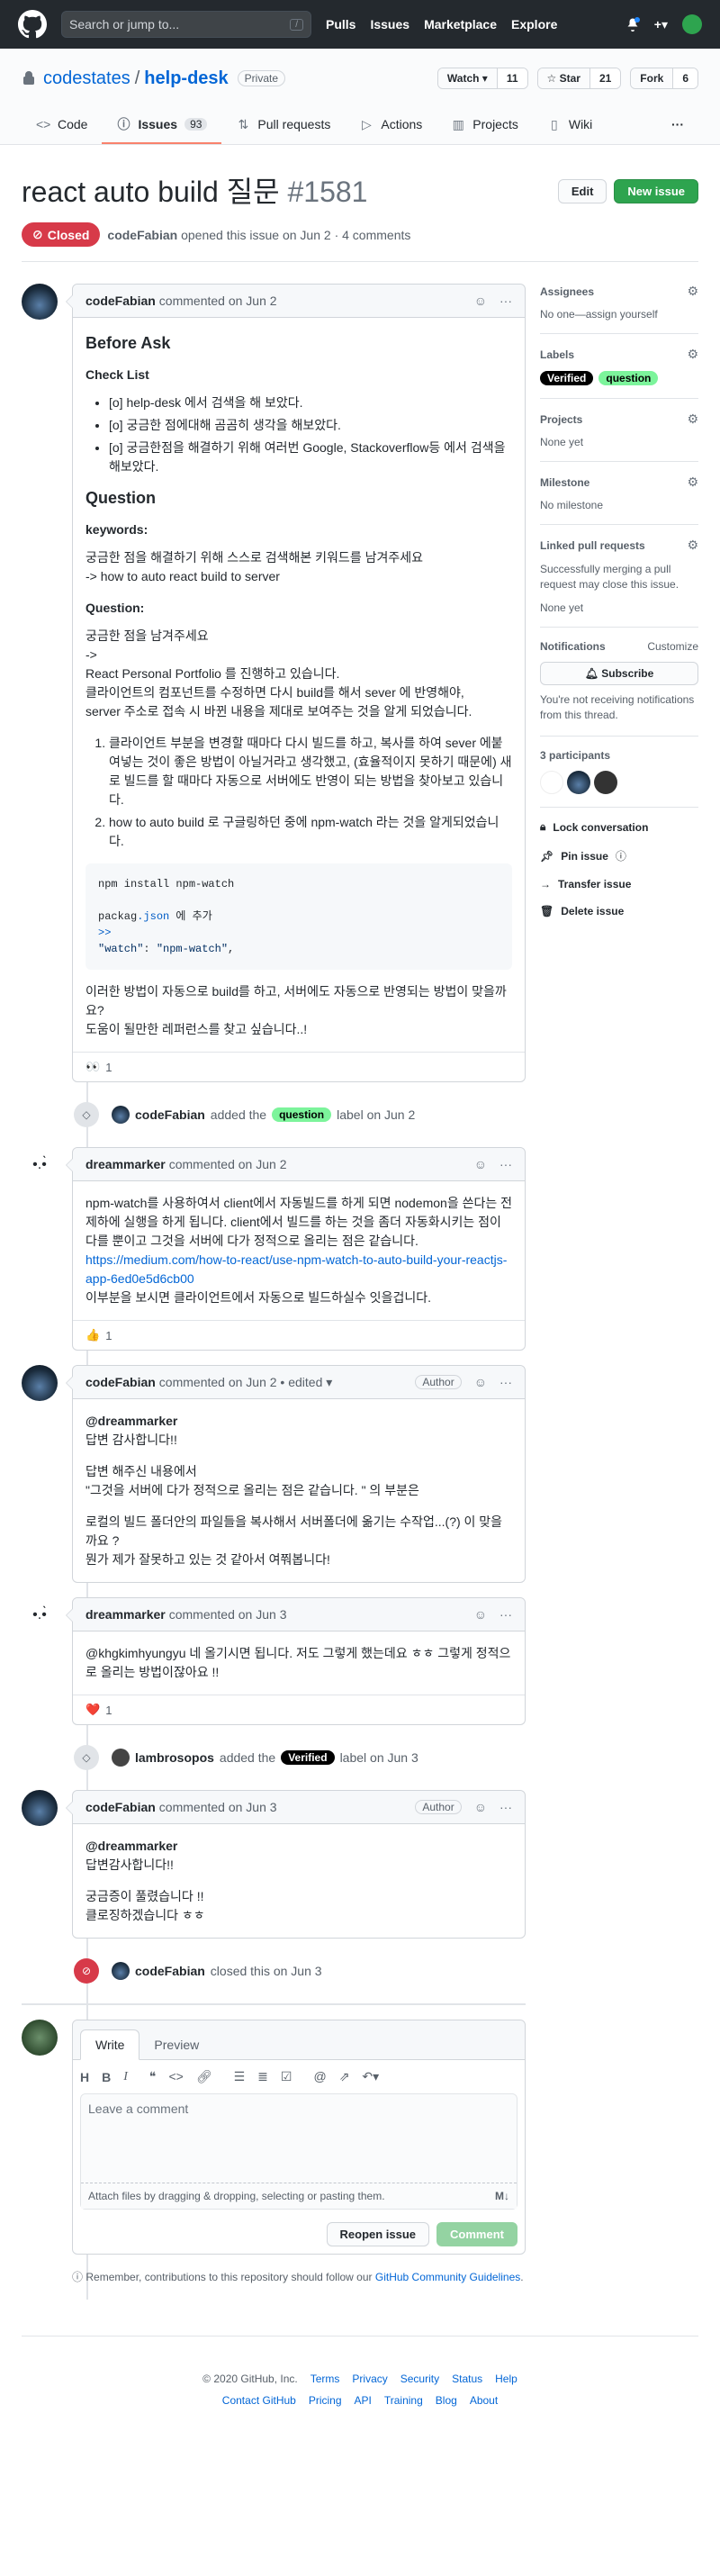 This screenshot has height=2576, width=720. What do you see at coordinates (341, 24) in the screenshot?
I see `nav-pulls: Pulls` at bounding box center [341, 24].